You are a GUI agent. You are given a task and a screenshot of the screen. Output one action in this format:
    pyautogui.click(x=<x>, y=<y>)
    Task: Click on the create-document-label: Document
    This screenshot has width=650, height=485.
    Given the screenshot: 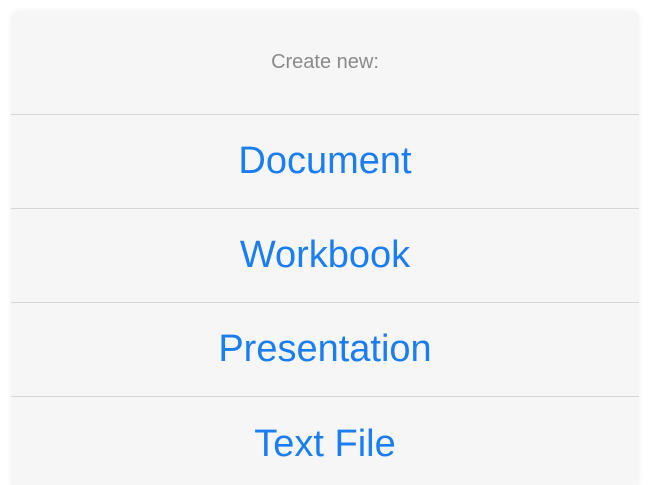 What is the action you would take?
    pyautogui.click(x=325, y=161)
    